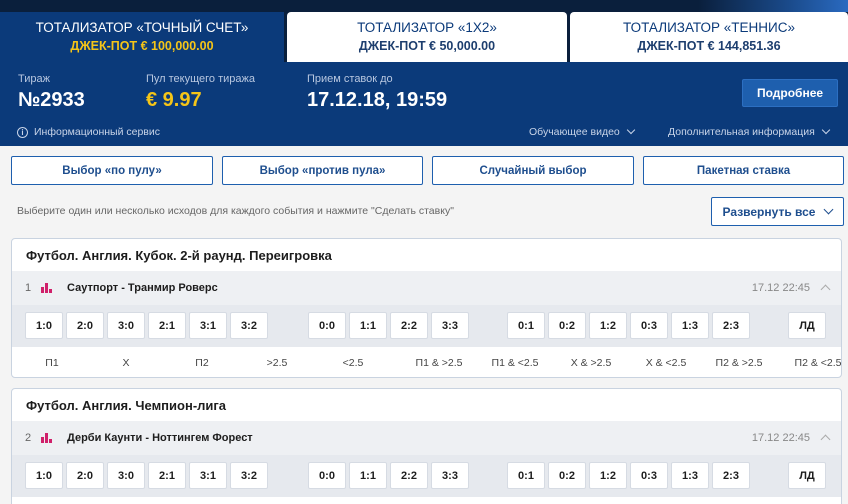 The width and height of the screenshot is (848, 504). Describe the element at coordinates (427, 46) in the screenshot. I see `tab-jackpot: ДЖЕК-ПОТ € 50,000.00` at that location.